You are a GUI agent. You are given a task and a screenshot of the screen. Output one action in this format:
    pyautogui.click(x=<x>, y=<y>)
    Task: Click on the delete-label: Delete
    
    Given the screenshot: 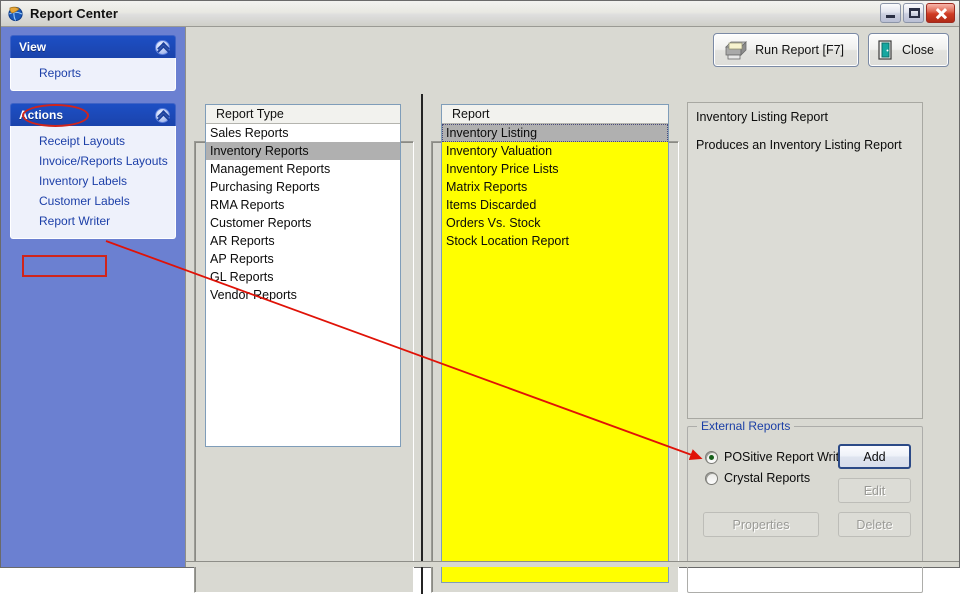 What is the action you would take?
    pyautogui.click(x=874, y=524)
    